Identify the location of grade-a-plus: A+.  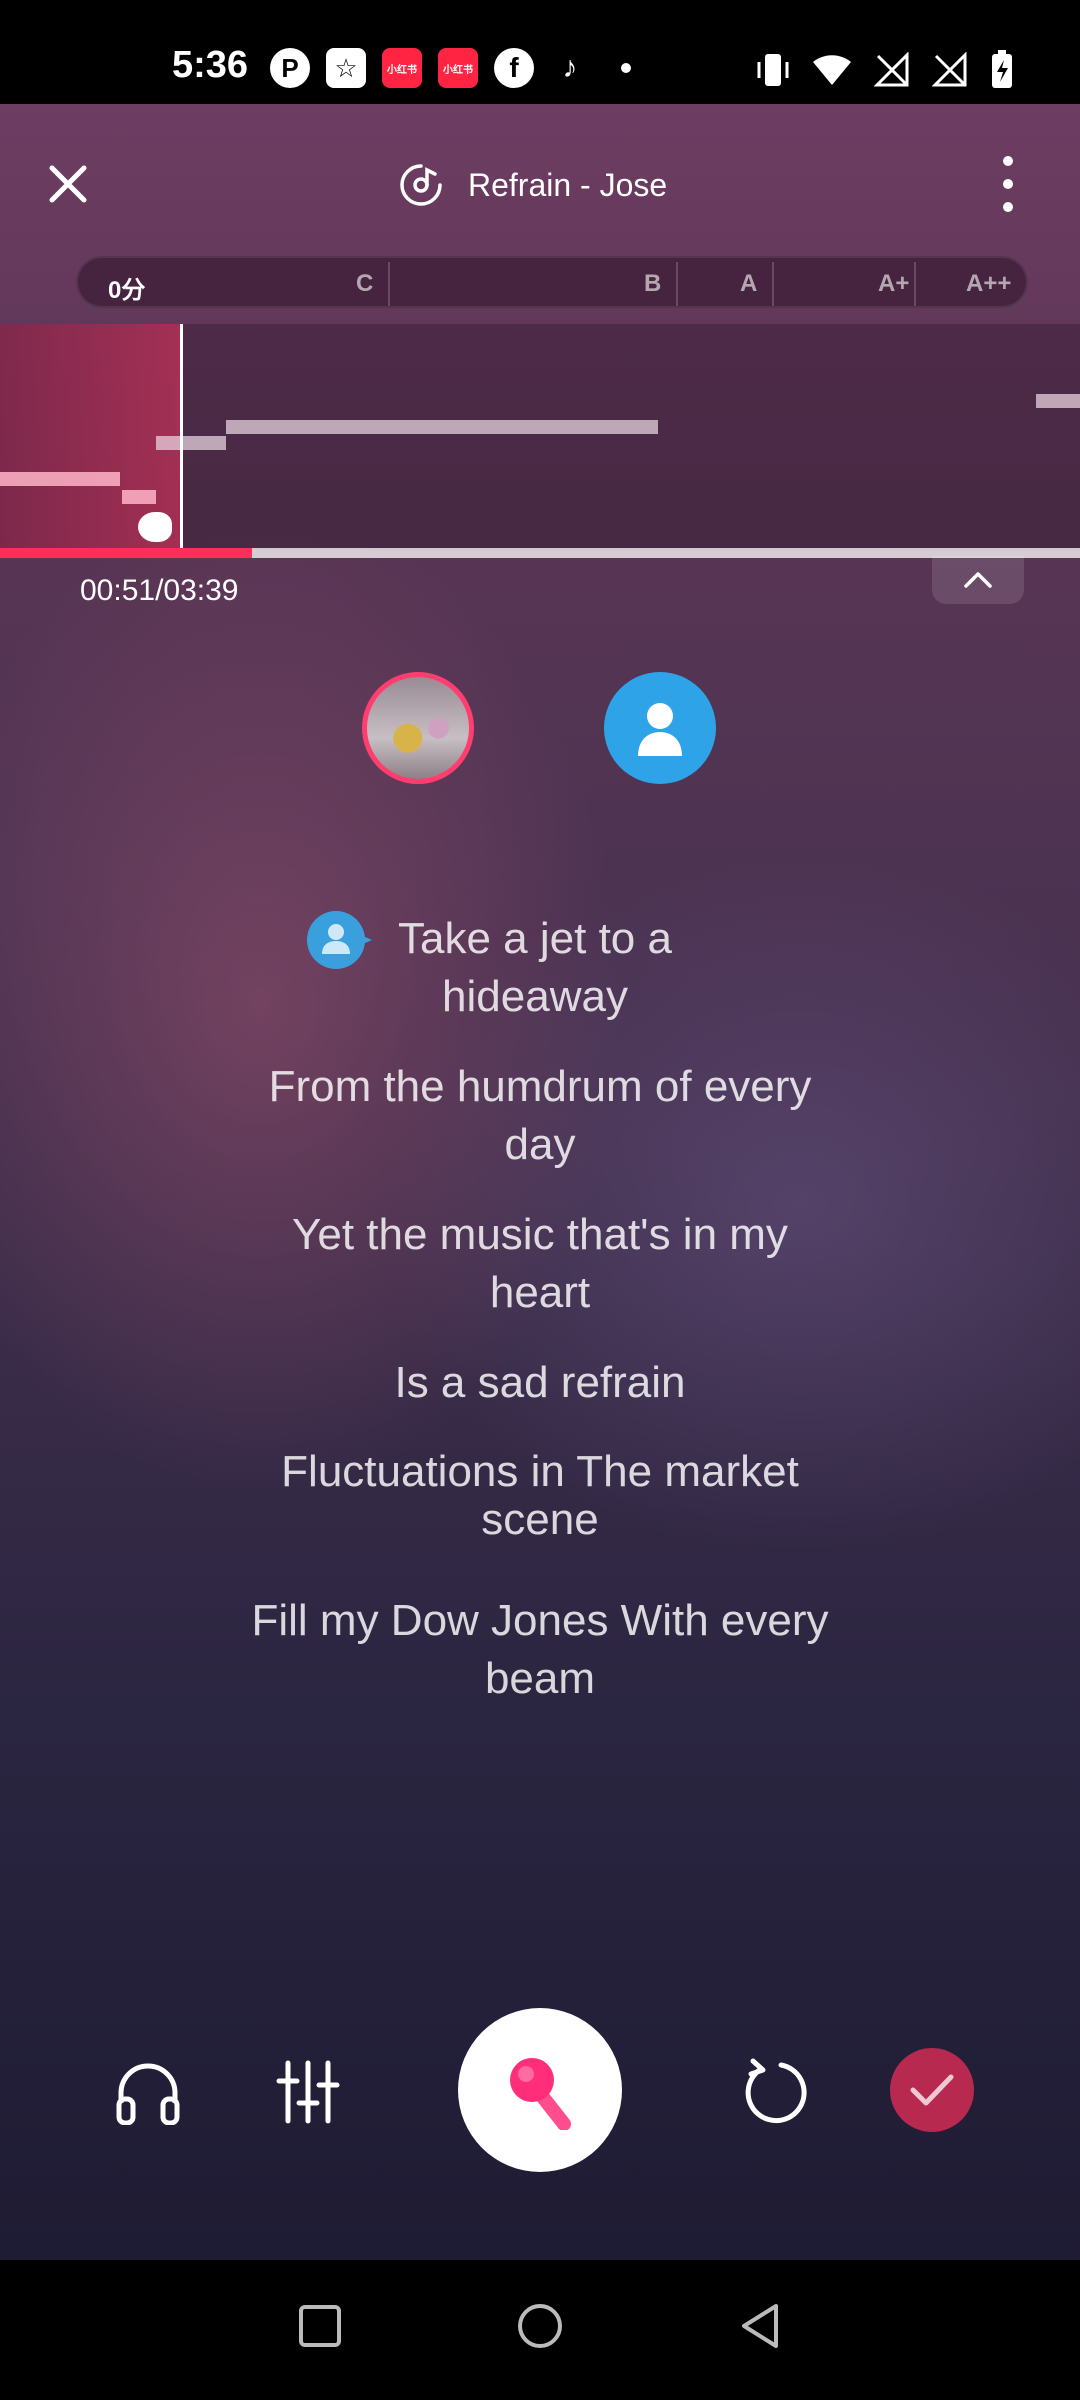
(894, 283).